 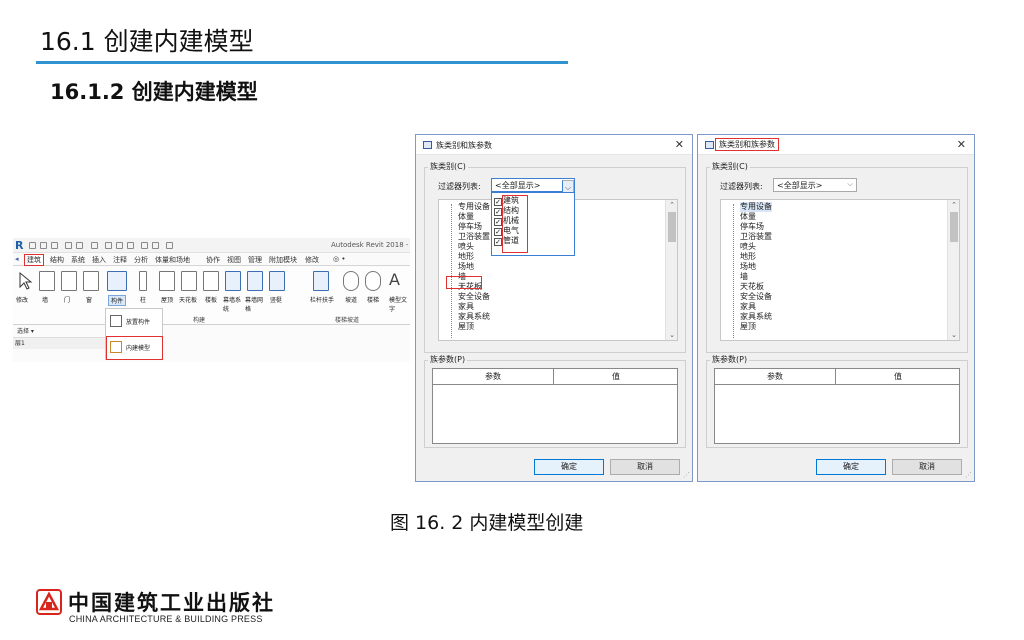 I want to click on text-icon, so click(x=130, y=245).